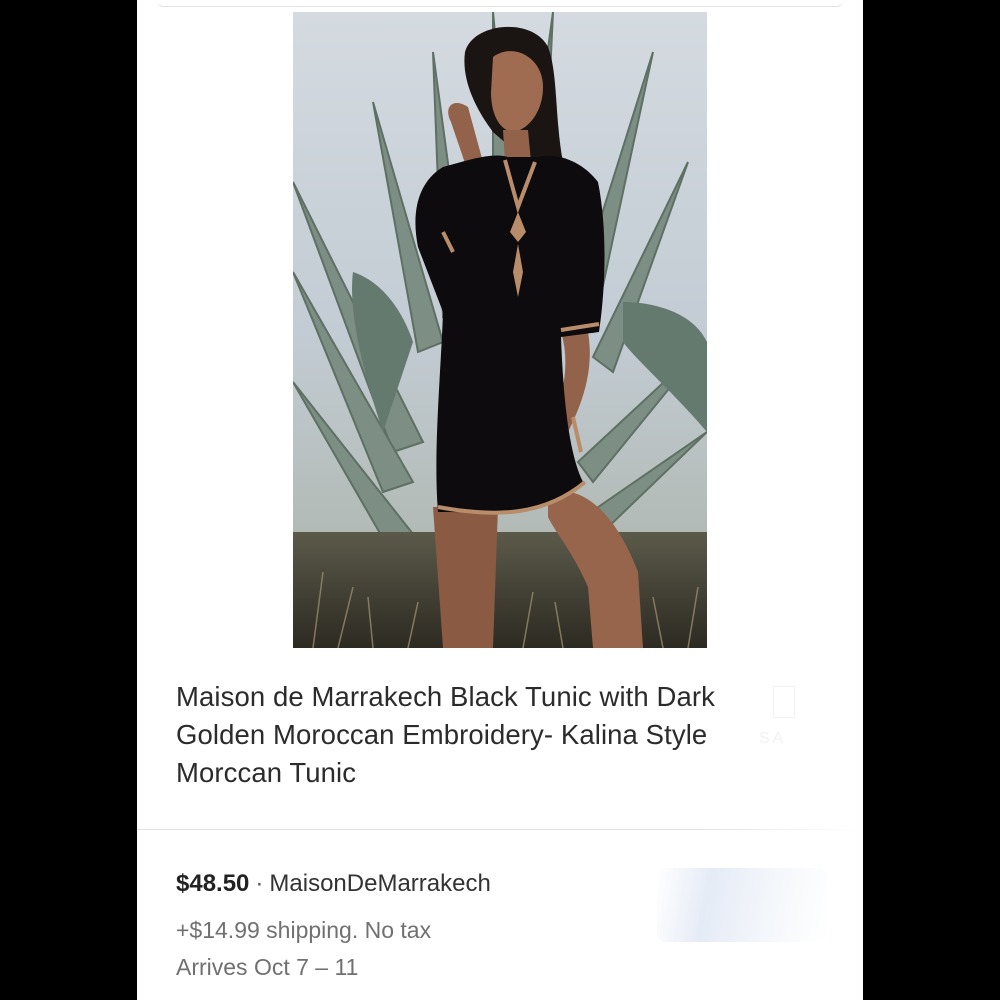 This screenshot has width=1000, height=1000. I want to click on price: $48.50, so click(213, 883).